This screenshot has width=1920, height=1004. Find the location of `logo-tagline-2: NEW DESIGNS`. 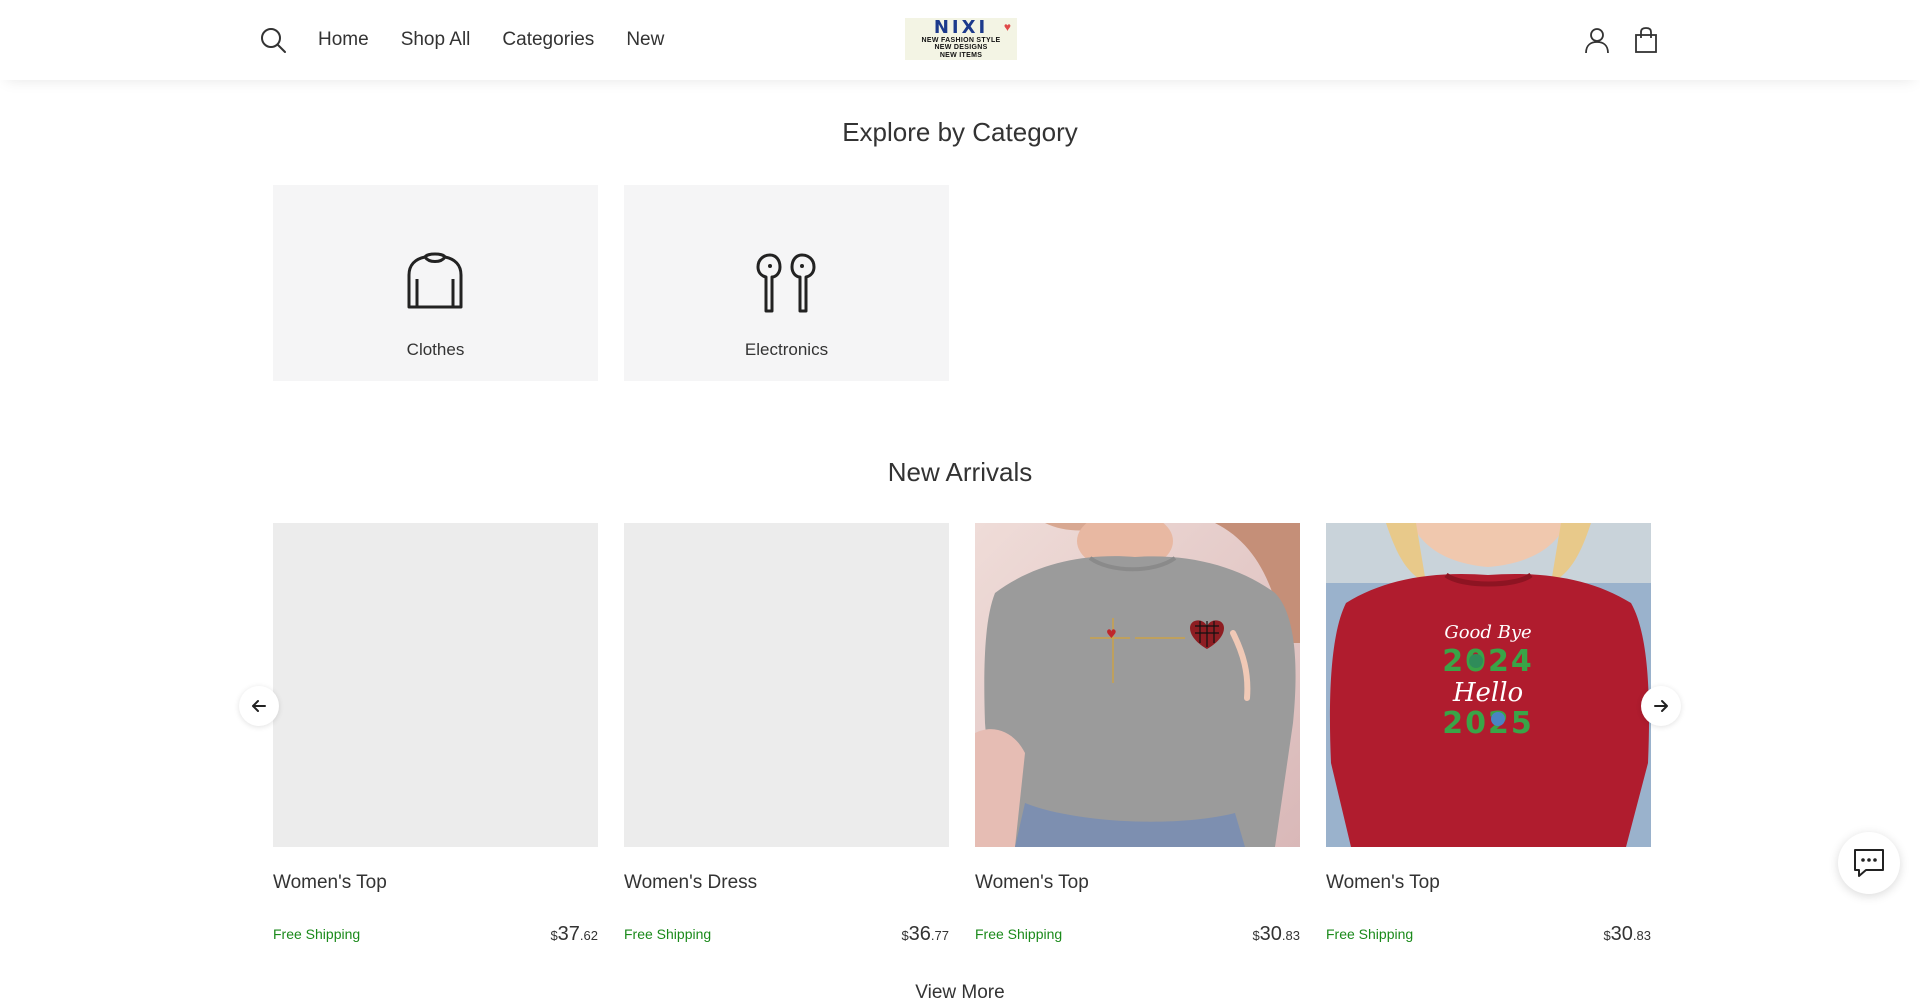

logo-tagline-2: NEW DESIGNS is located at coordinates (961, 48).